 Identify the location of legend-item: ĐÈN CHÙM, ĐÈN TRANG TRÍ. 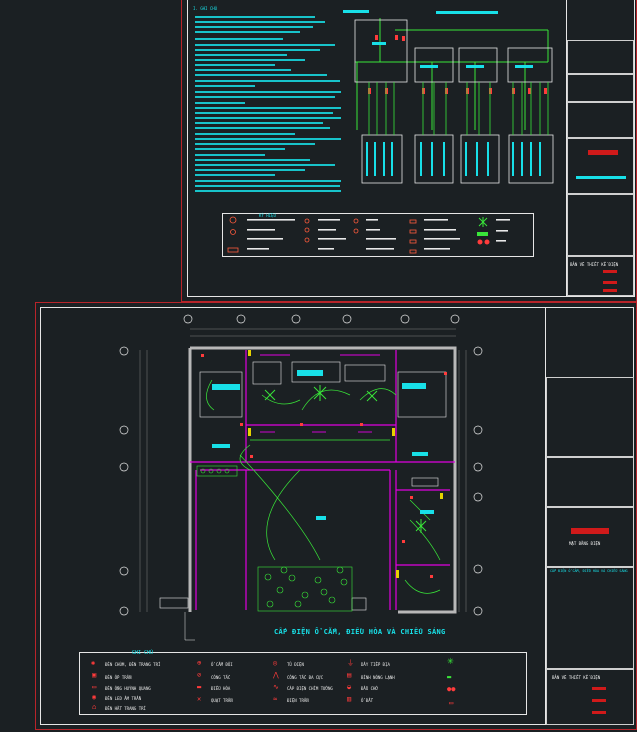
(133, 664).